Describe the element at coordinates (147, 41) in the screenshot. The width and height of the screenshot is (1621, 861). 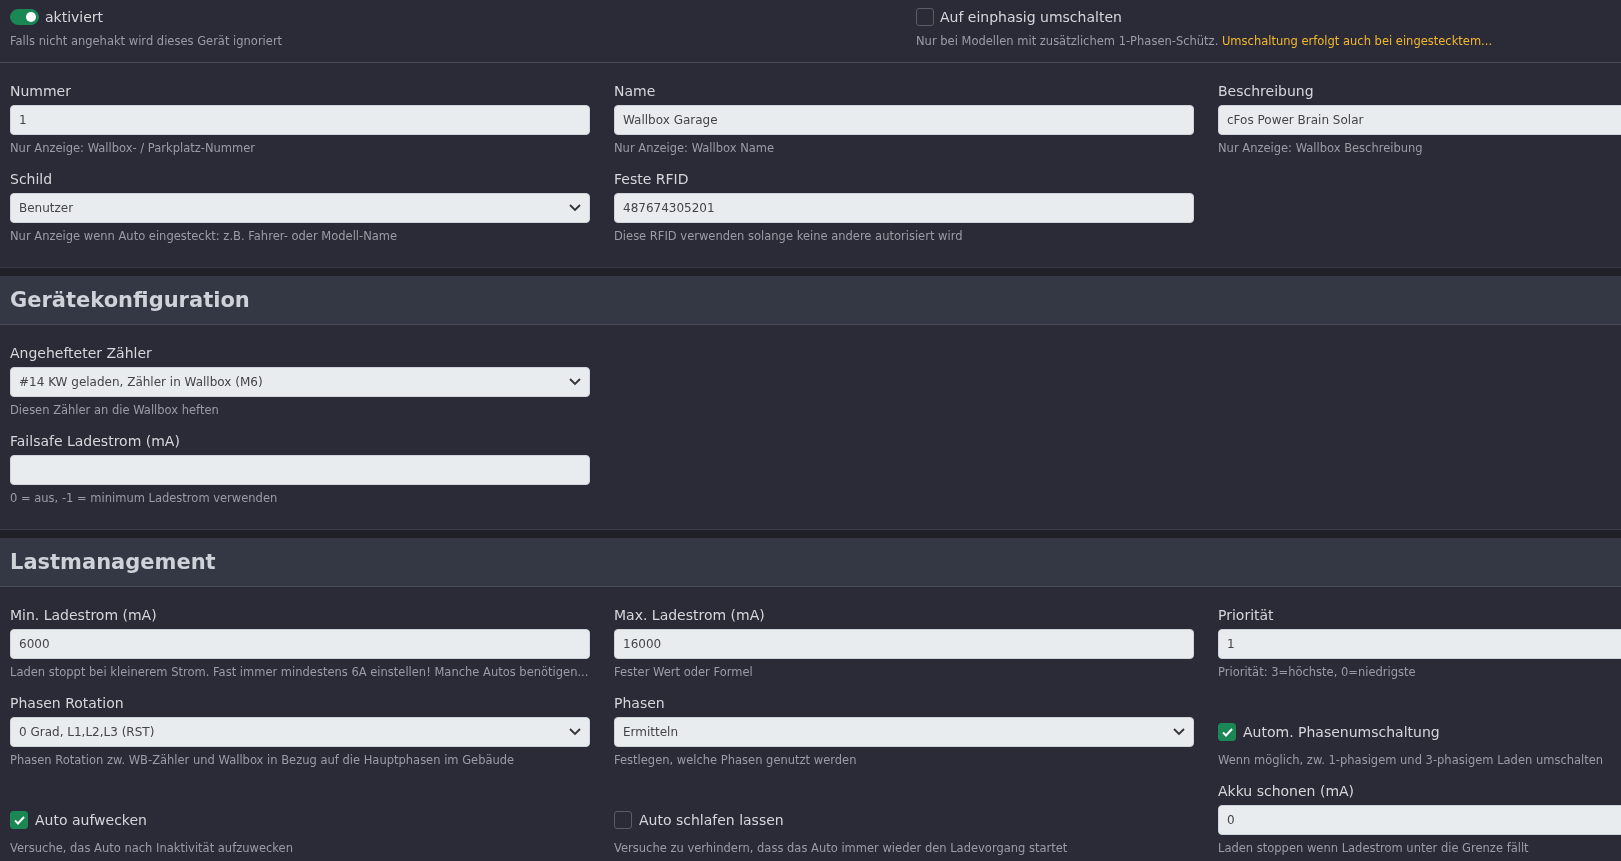
I see `help-text: Falls nicht angehakt wird dieses Gerät ignoriert` at that location.